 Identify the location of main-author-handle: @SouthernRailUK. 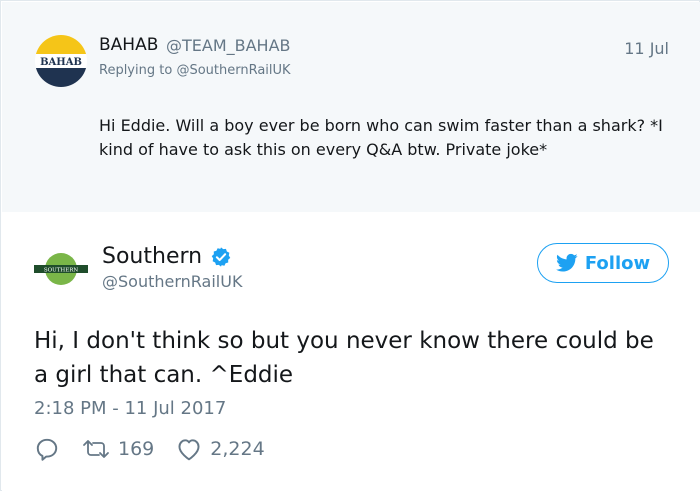
(172, 281).